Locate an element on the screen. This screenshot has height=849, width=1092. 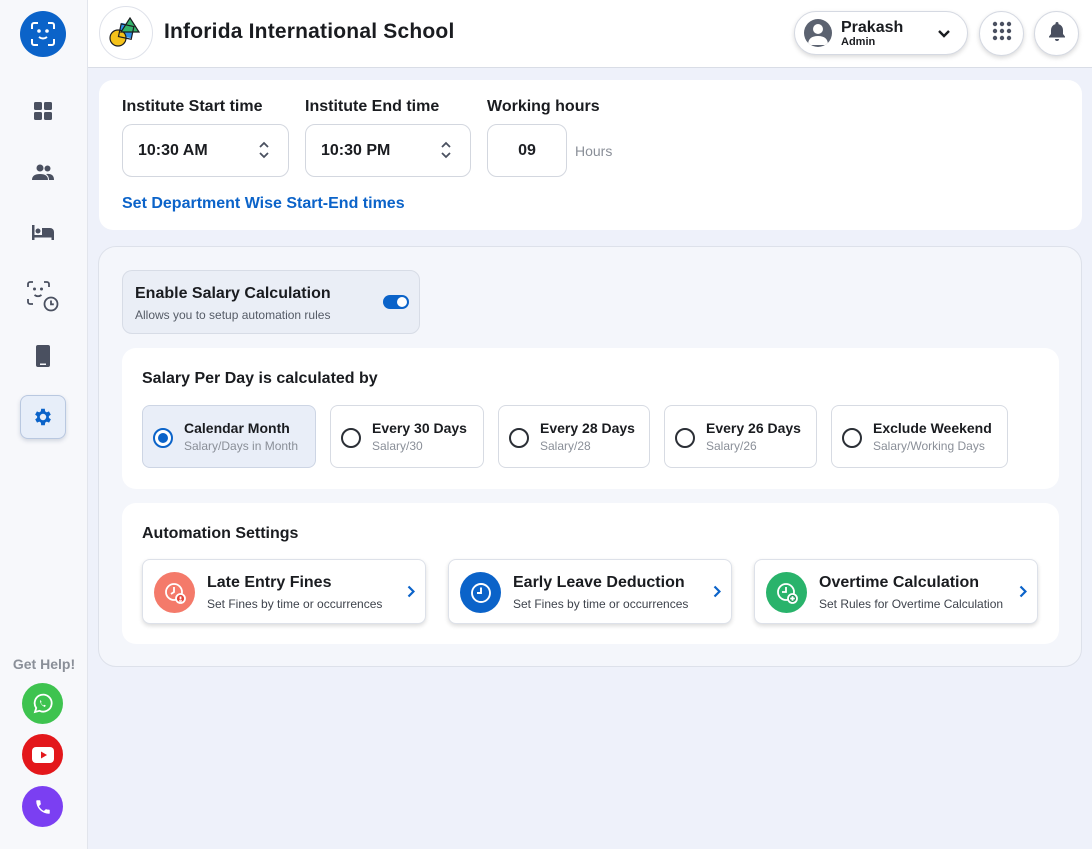
automation-subtitle: Set Rules for Overtime Calculation is located at coordinates (911, 604).